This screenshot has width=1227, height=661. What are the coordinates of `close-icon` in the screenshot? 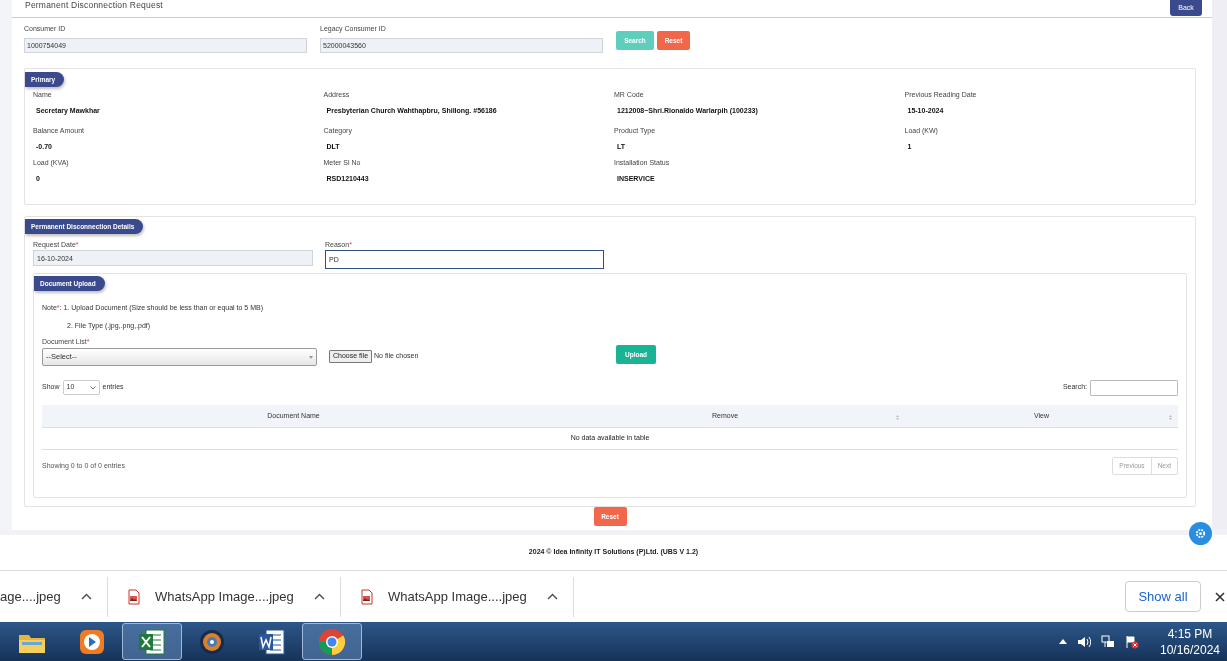 It's located at (1220, 596).